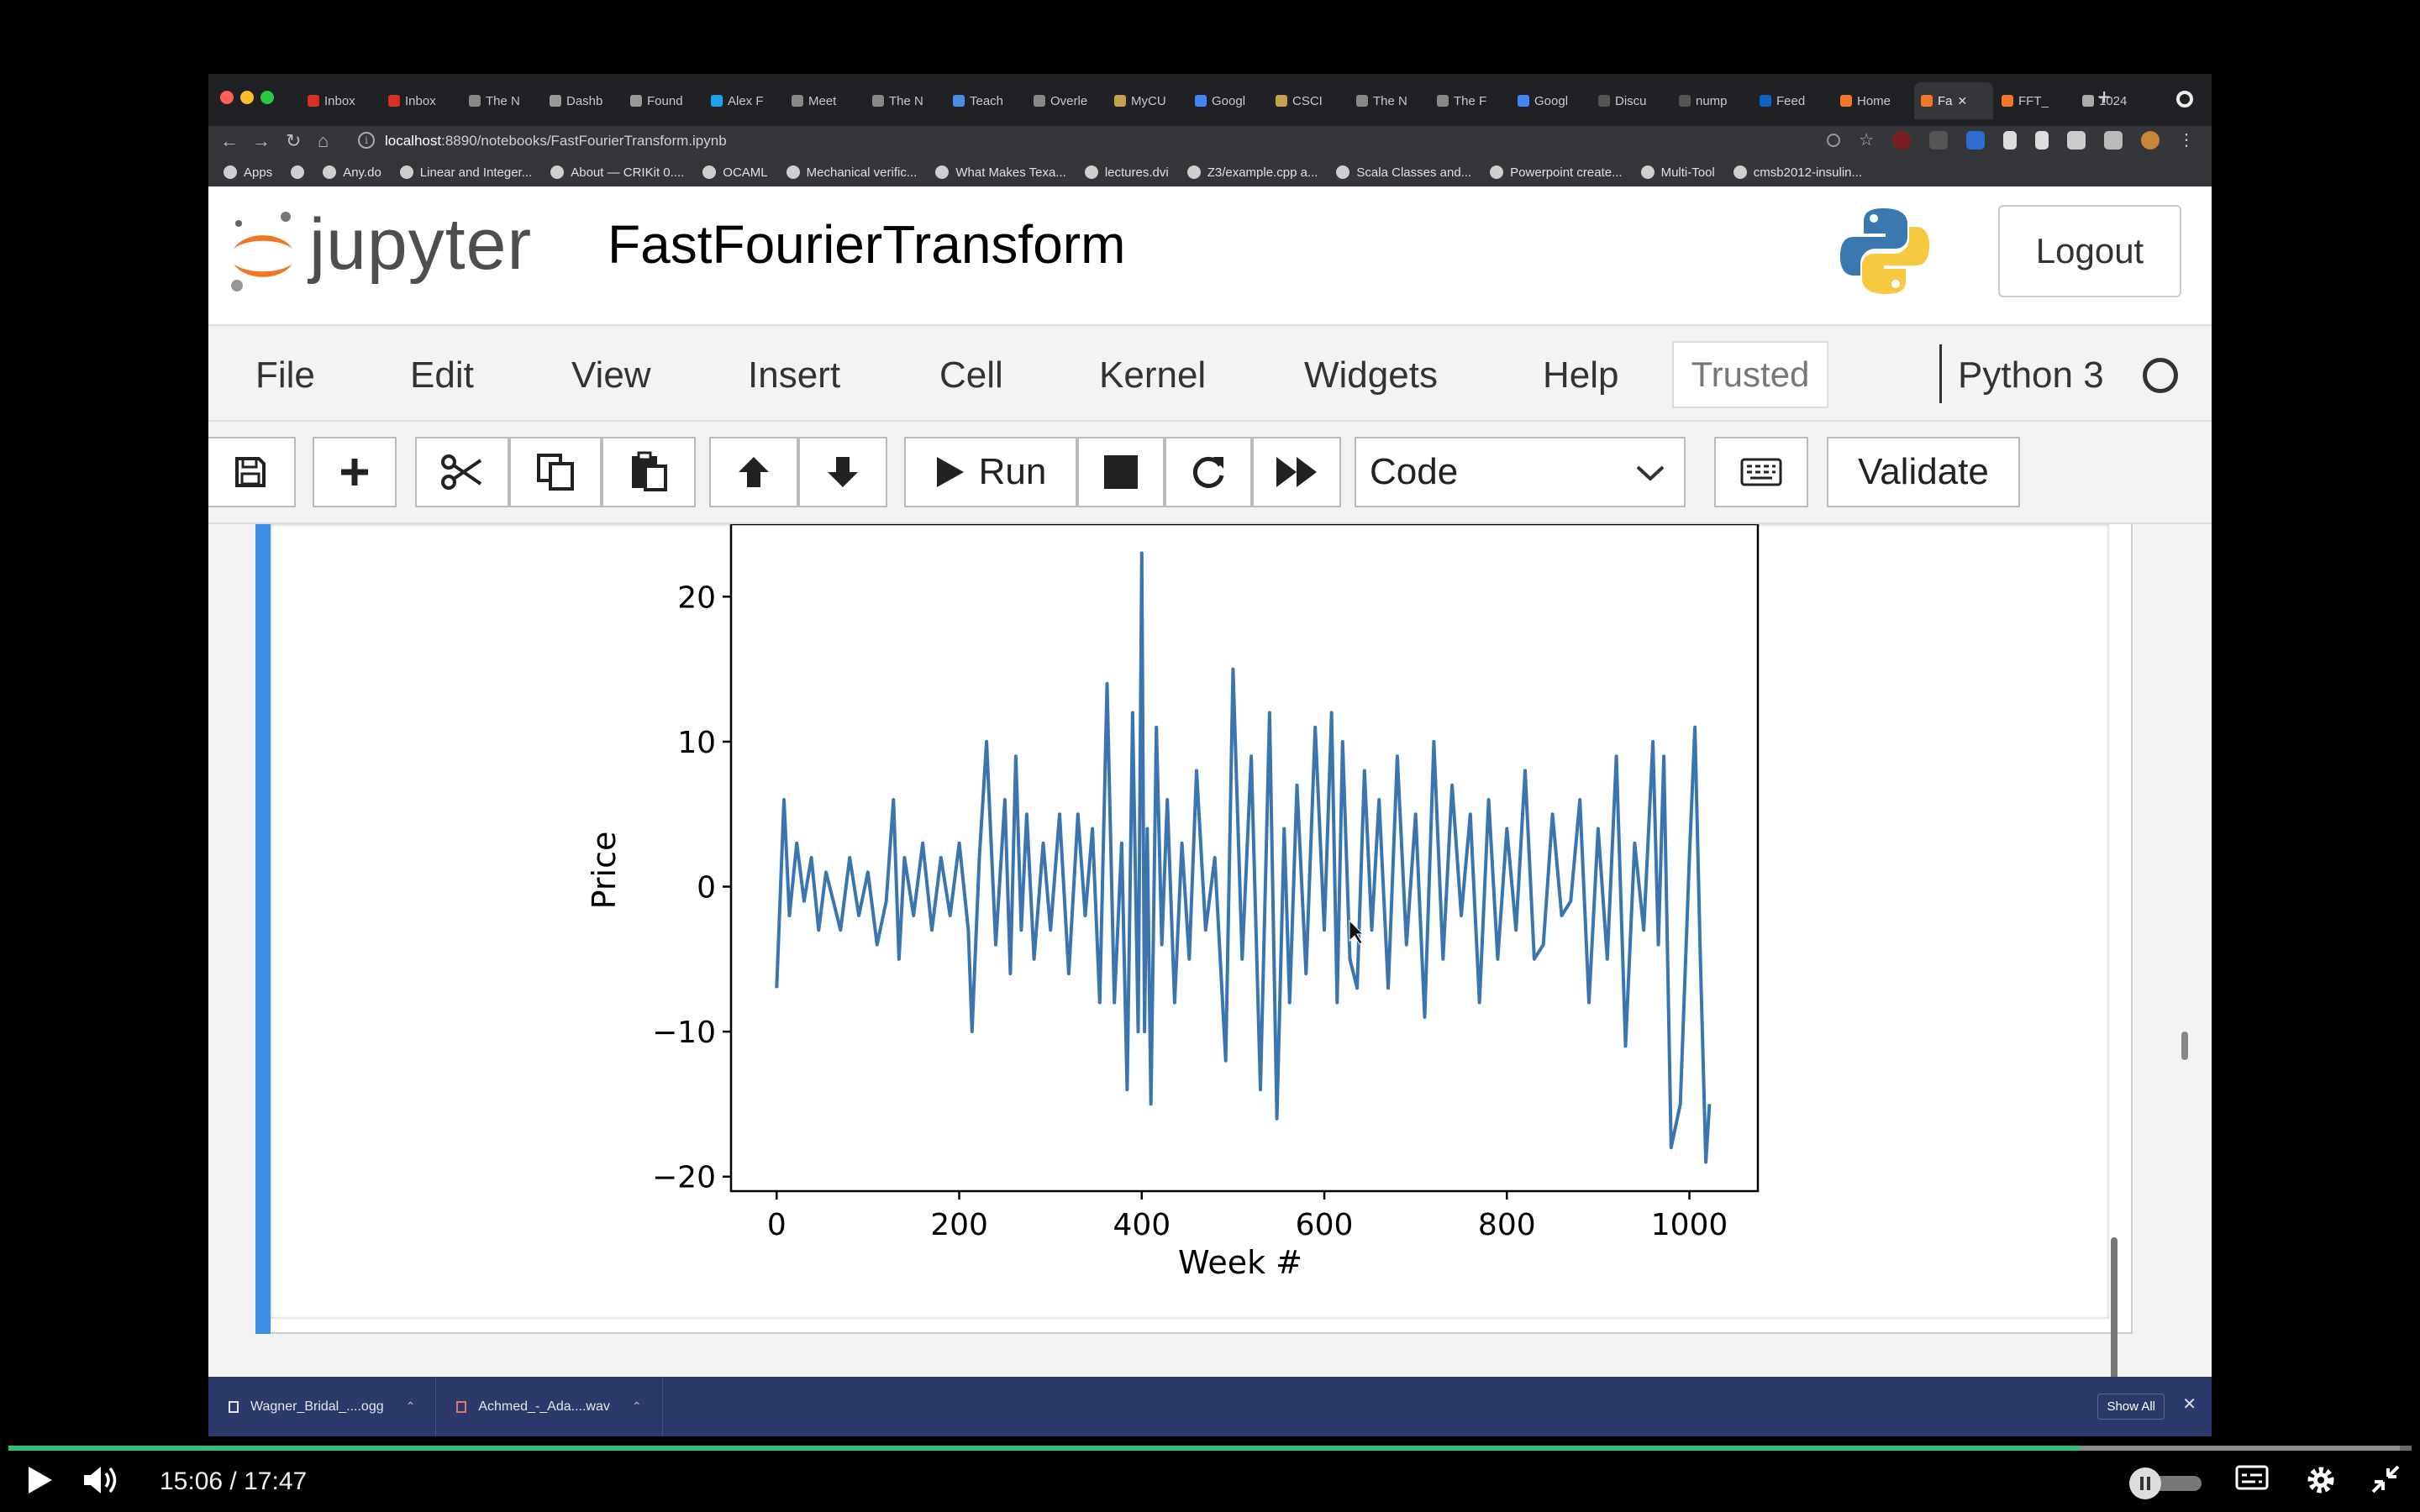 This screenshot has width=2420, height=1512. I want to click on browser-tab: Home, so click(1872, 100).